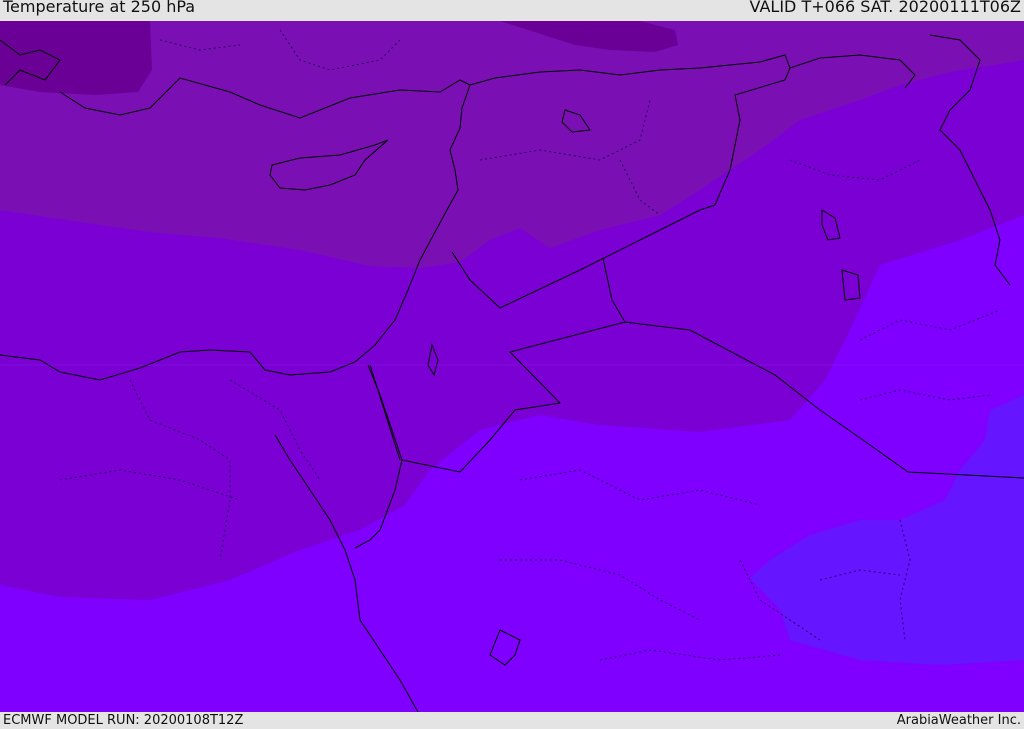  I want to click on valid-time-label: VALID T+066 SAT. 20200111T06Z, so click(885, 8).